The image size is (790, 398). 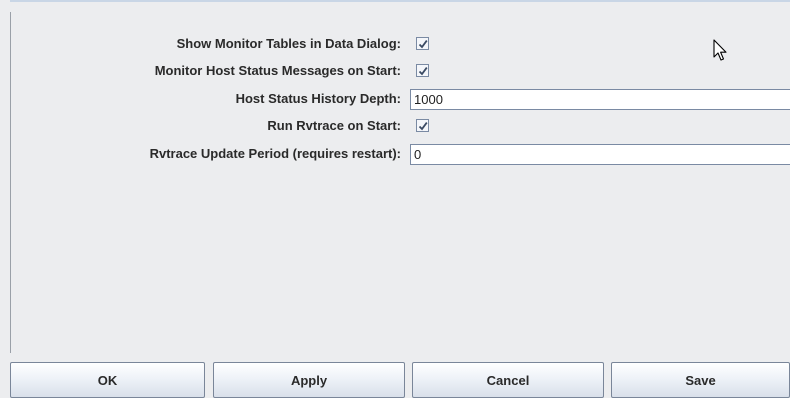 I want to click on monitor-host-status-row: Monitor Host Status Messages on Start:, so click(x=400, y=71).